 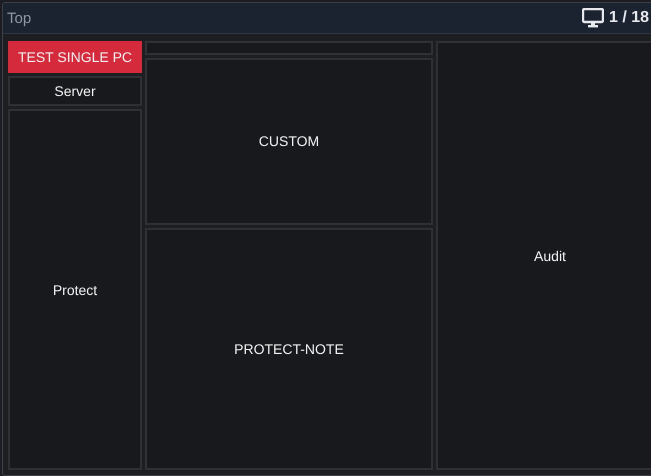 What do you see at coordinates (593, 18) in the screenshot?
I see `monitor-icon` at bounding box center [593, 18].